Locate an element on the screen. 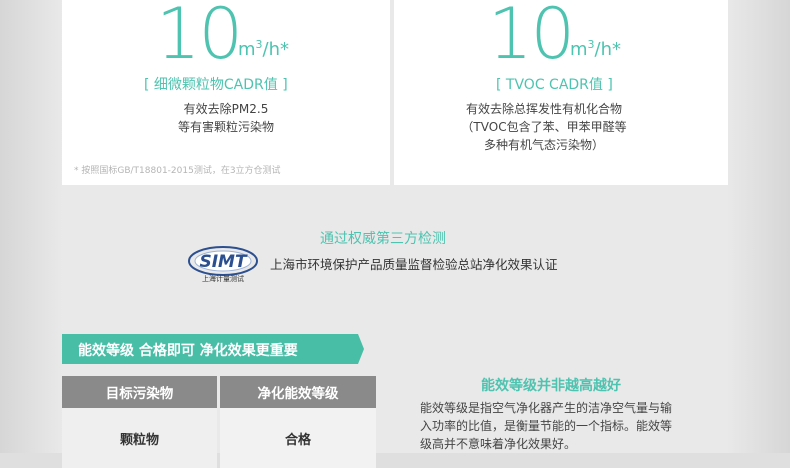 This screenshot has height=468, width=790. tvoc-tag: [ TVOC CADR值 ] is located at coordinates (554, 85).